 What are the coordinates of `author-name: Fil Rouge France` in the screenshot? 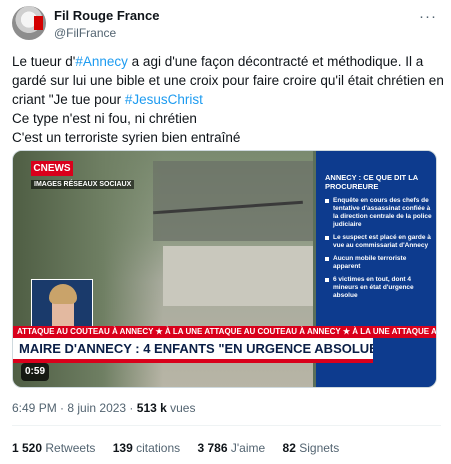 It's located at (106, 15).